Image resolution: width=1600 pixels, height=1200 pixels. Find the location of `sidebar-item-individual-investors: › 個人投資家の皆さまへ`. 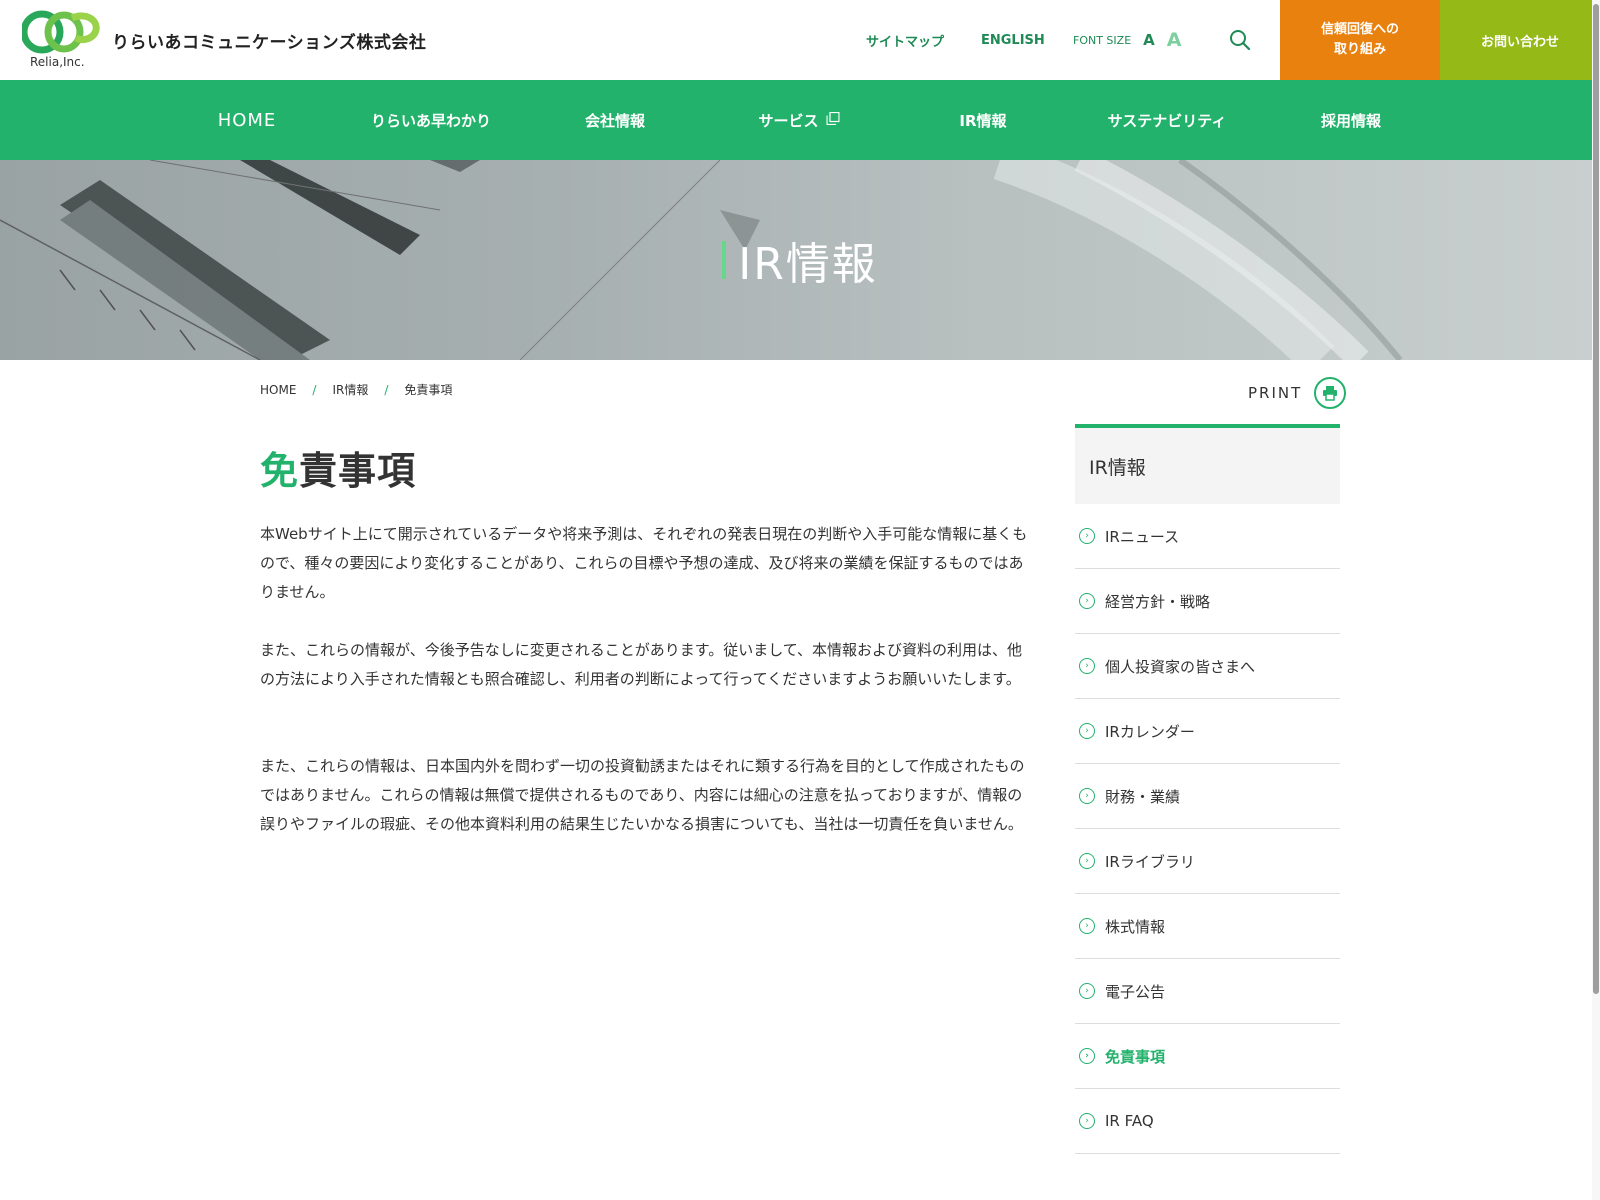

sidebar-item-individual-investors: › 個人投資家の皆さまへ is located at coordinates (1207, 666).